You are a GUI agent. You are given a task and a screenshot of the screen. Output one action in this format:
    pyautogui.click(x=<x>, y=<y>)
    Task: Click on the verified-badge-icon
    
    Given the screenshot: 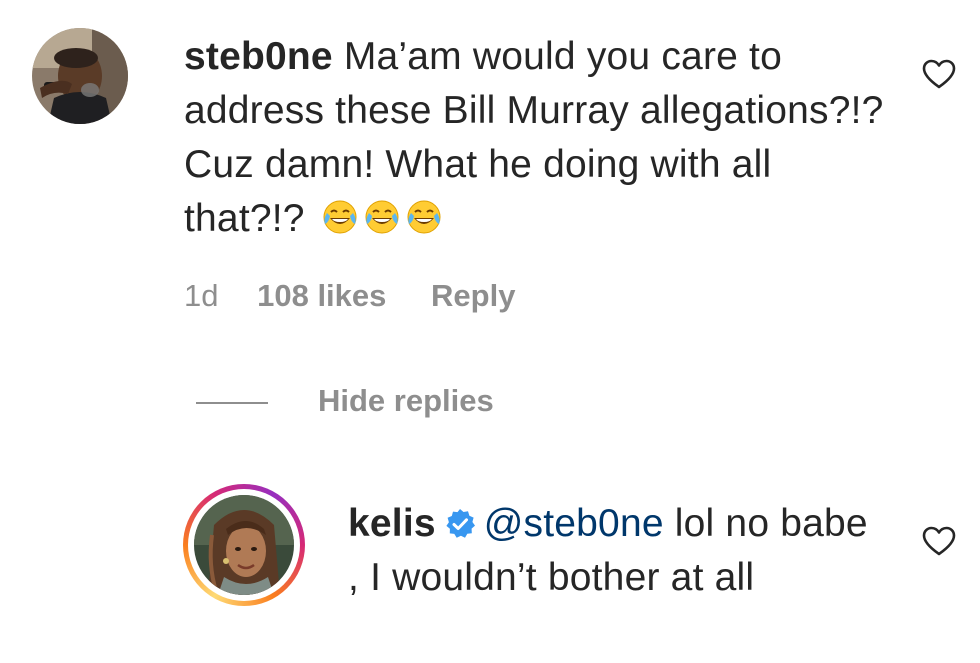 What is the action you would take?
    pyautogui.click(x=460, y=524)
    